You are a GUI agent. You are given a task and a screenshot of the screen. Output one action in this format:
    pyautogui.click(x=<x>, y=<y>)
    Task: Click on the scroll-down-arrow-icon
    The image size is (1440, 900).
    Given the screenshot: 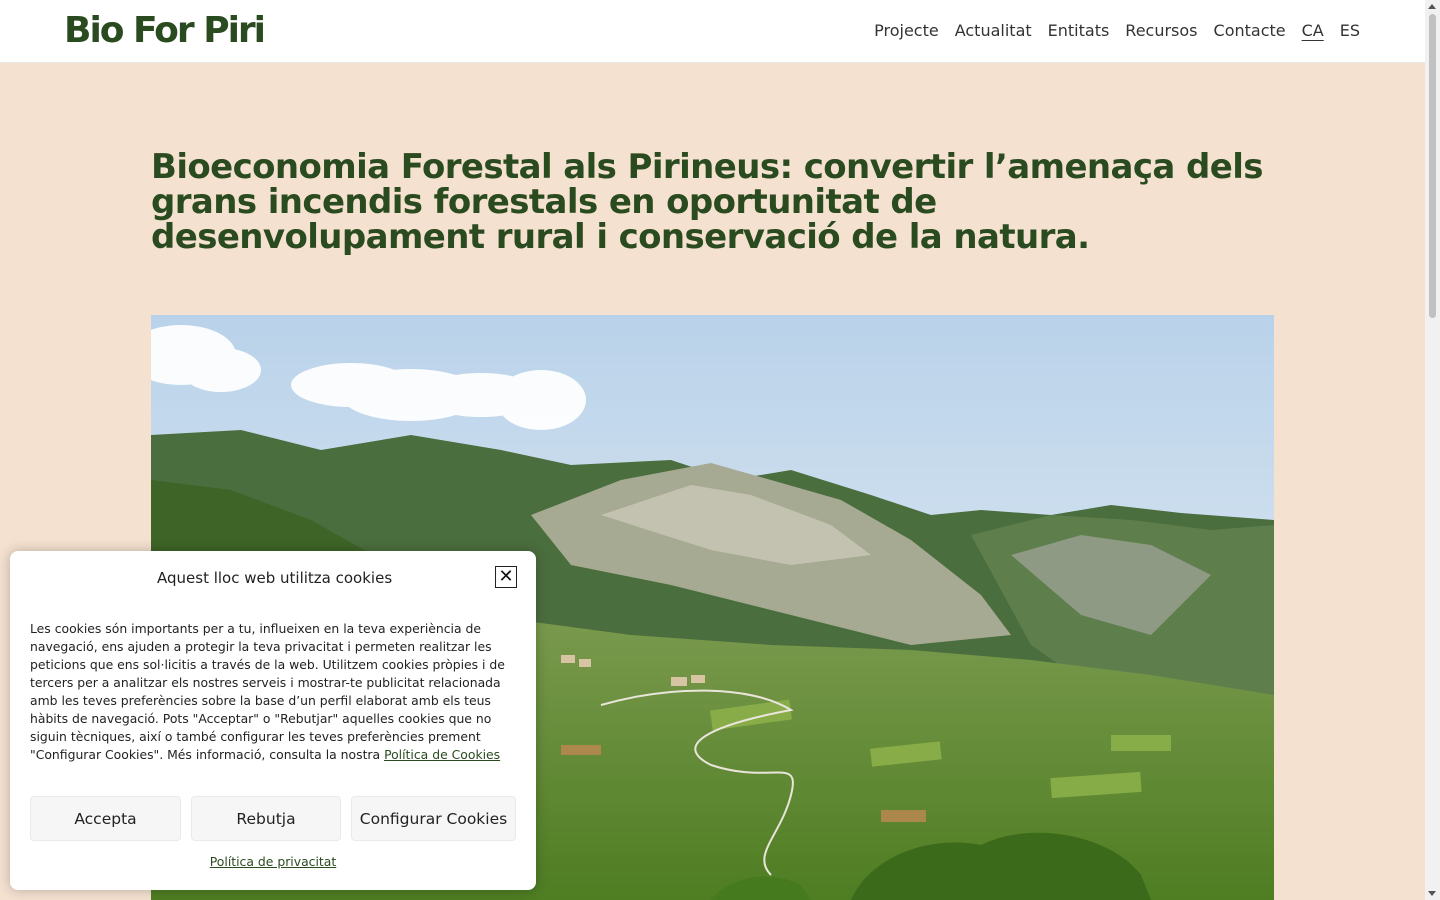 What is the action you would take?
    pyautogui.click(x=1432, y=893)
    